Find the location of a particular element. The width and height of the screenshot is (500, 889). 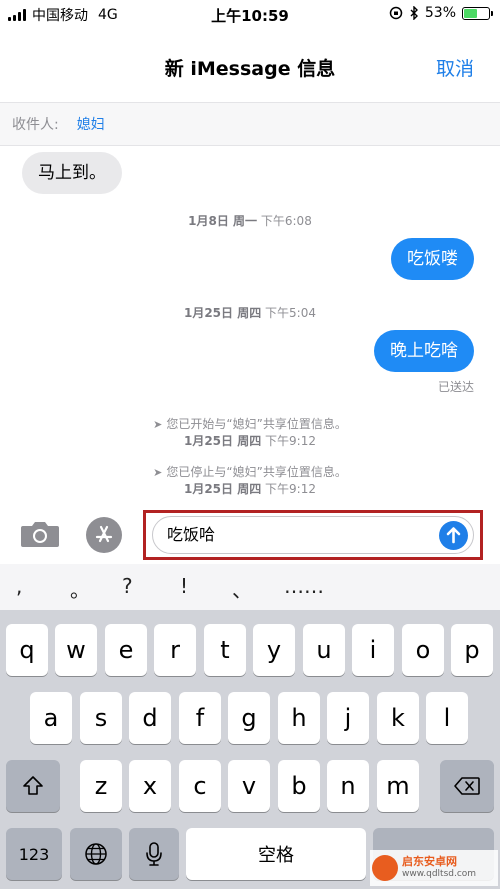

globe-icon is located at coordinates (96, 854).